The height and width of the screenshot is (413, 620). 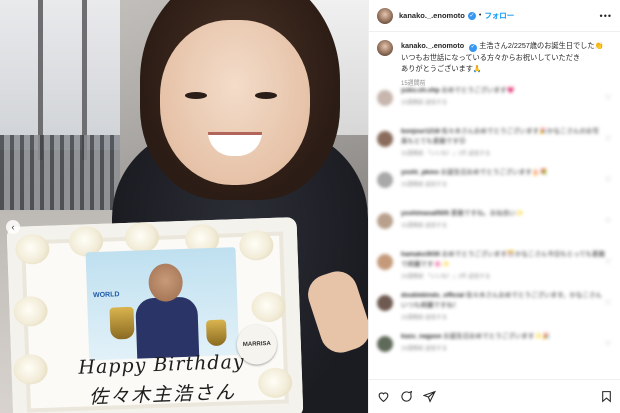 I want to click on action-bar, so click(x=494, y=396).